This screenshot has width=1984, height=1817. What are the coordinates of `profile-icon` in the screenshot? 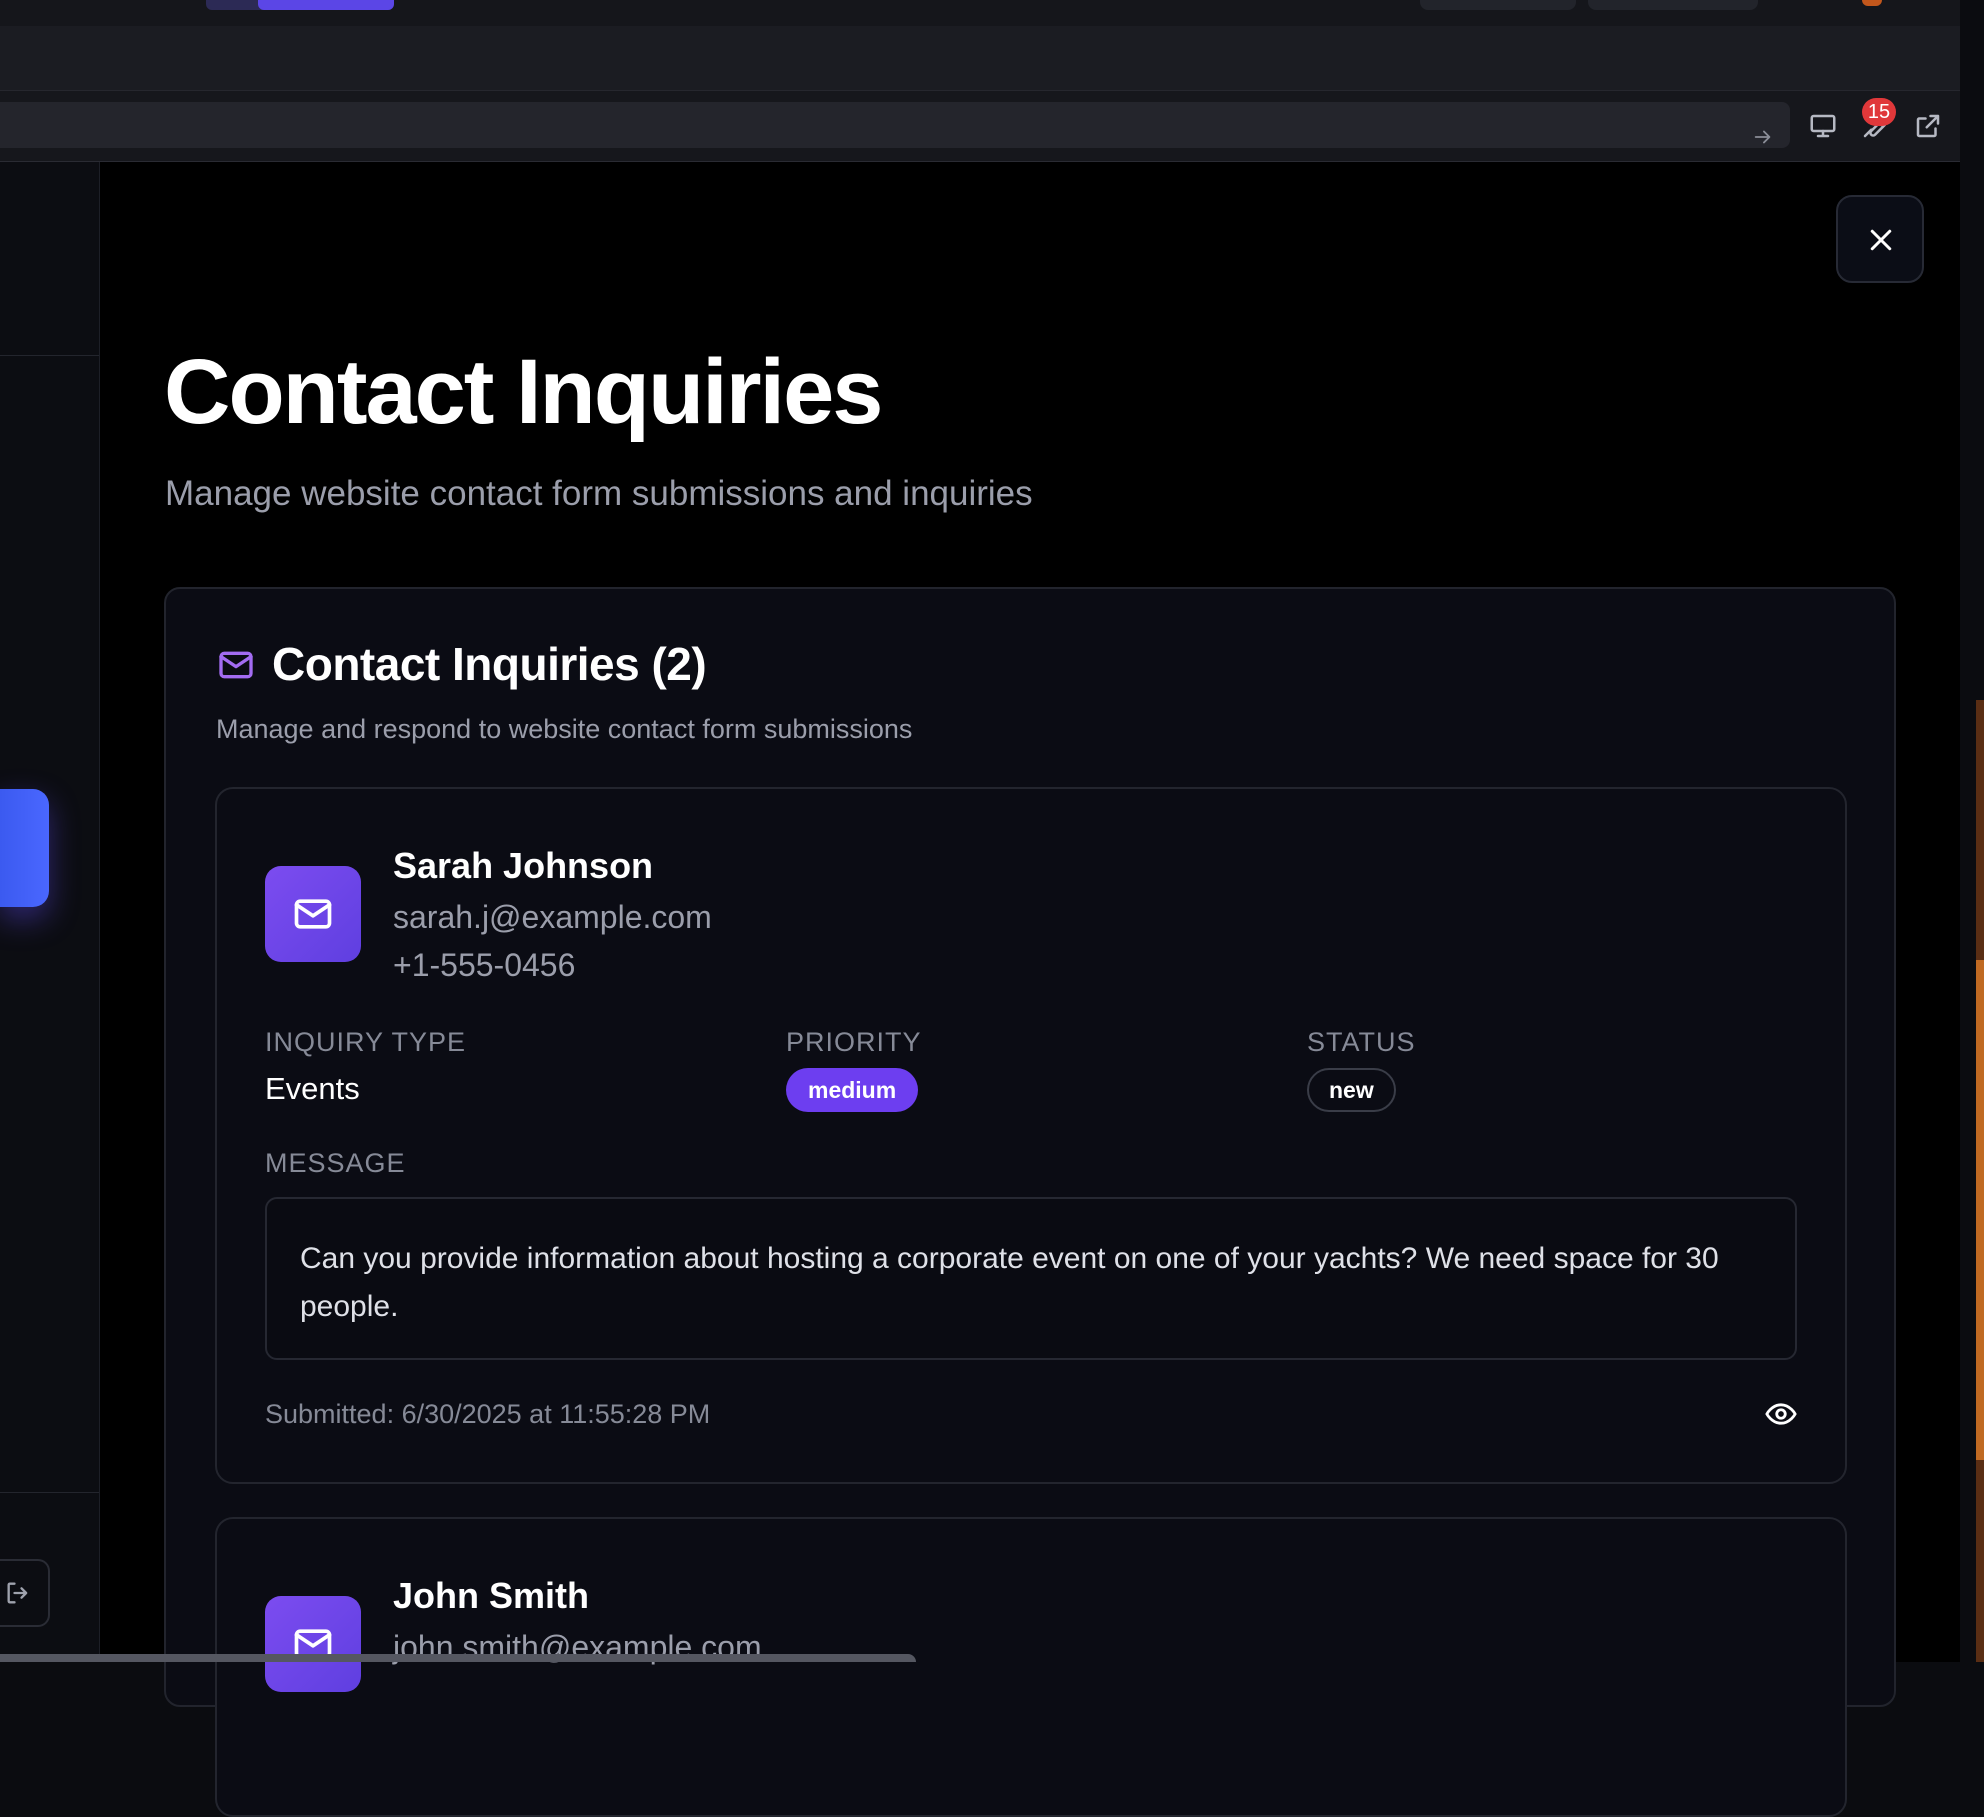 It's located at (1872, 3).